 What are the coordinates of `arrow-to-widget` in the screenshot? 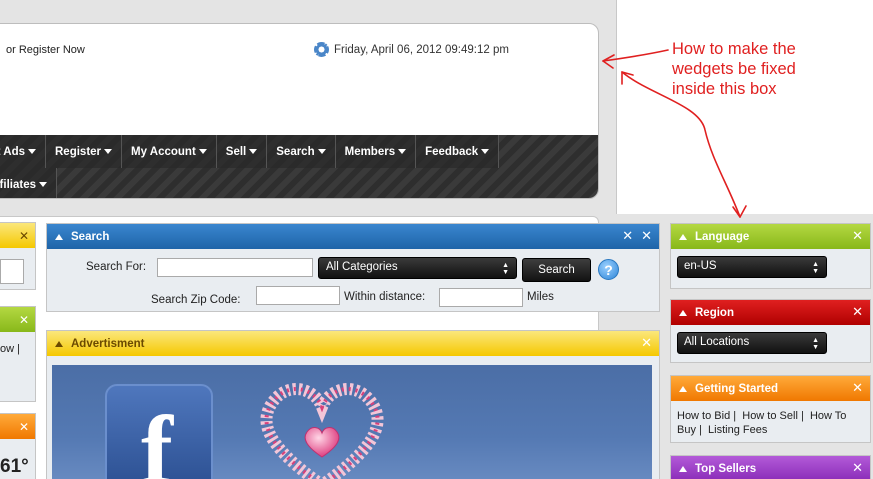 It's located at (681, 144).